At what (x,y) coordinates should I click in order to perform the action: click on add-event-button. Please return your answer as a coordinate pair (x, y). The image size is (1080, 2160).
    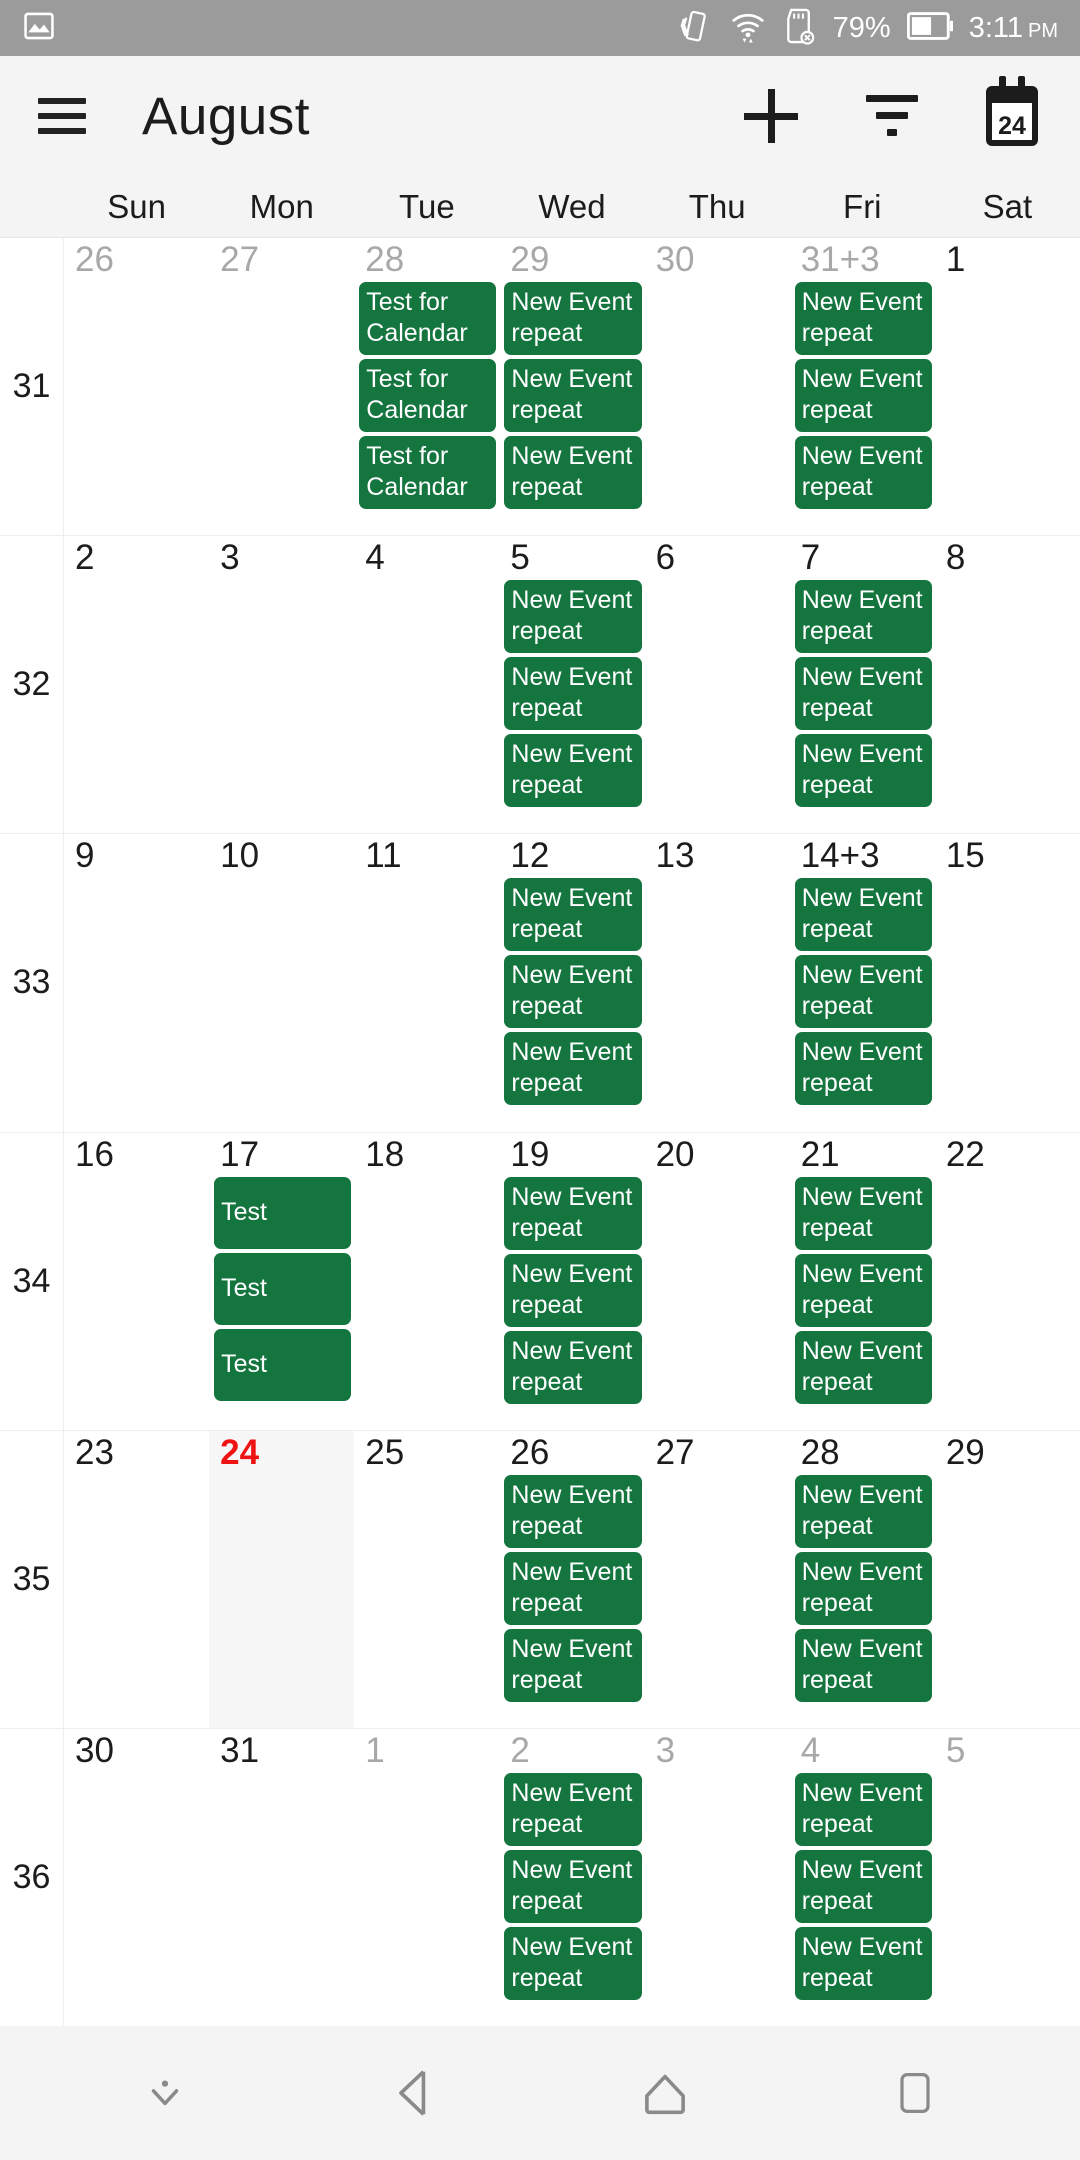
    Looking at the image, I should click on (771, 116).